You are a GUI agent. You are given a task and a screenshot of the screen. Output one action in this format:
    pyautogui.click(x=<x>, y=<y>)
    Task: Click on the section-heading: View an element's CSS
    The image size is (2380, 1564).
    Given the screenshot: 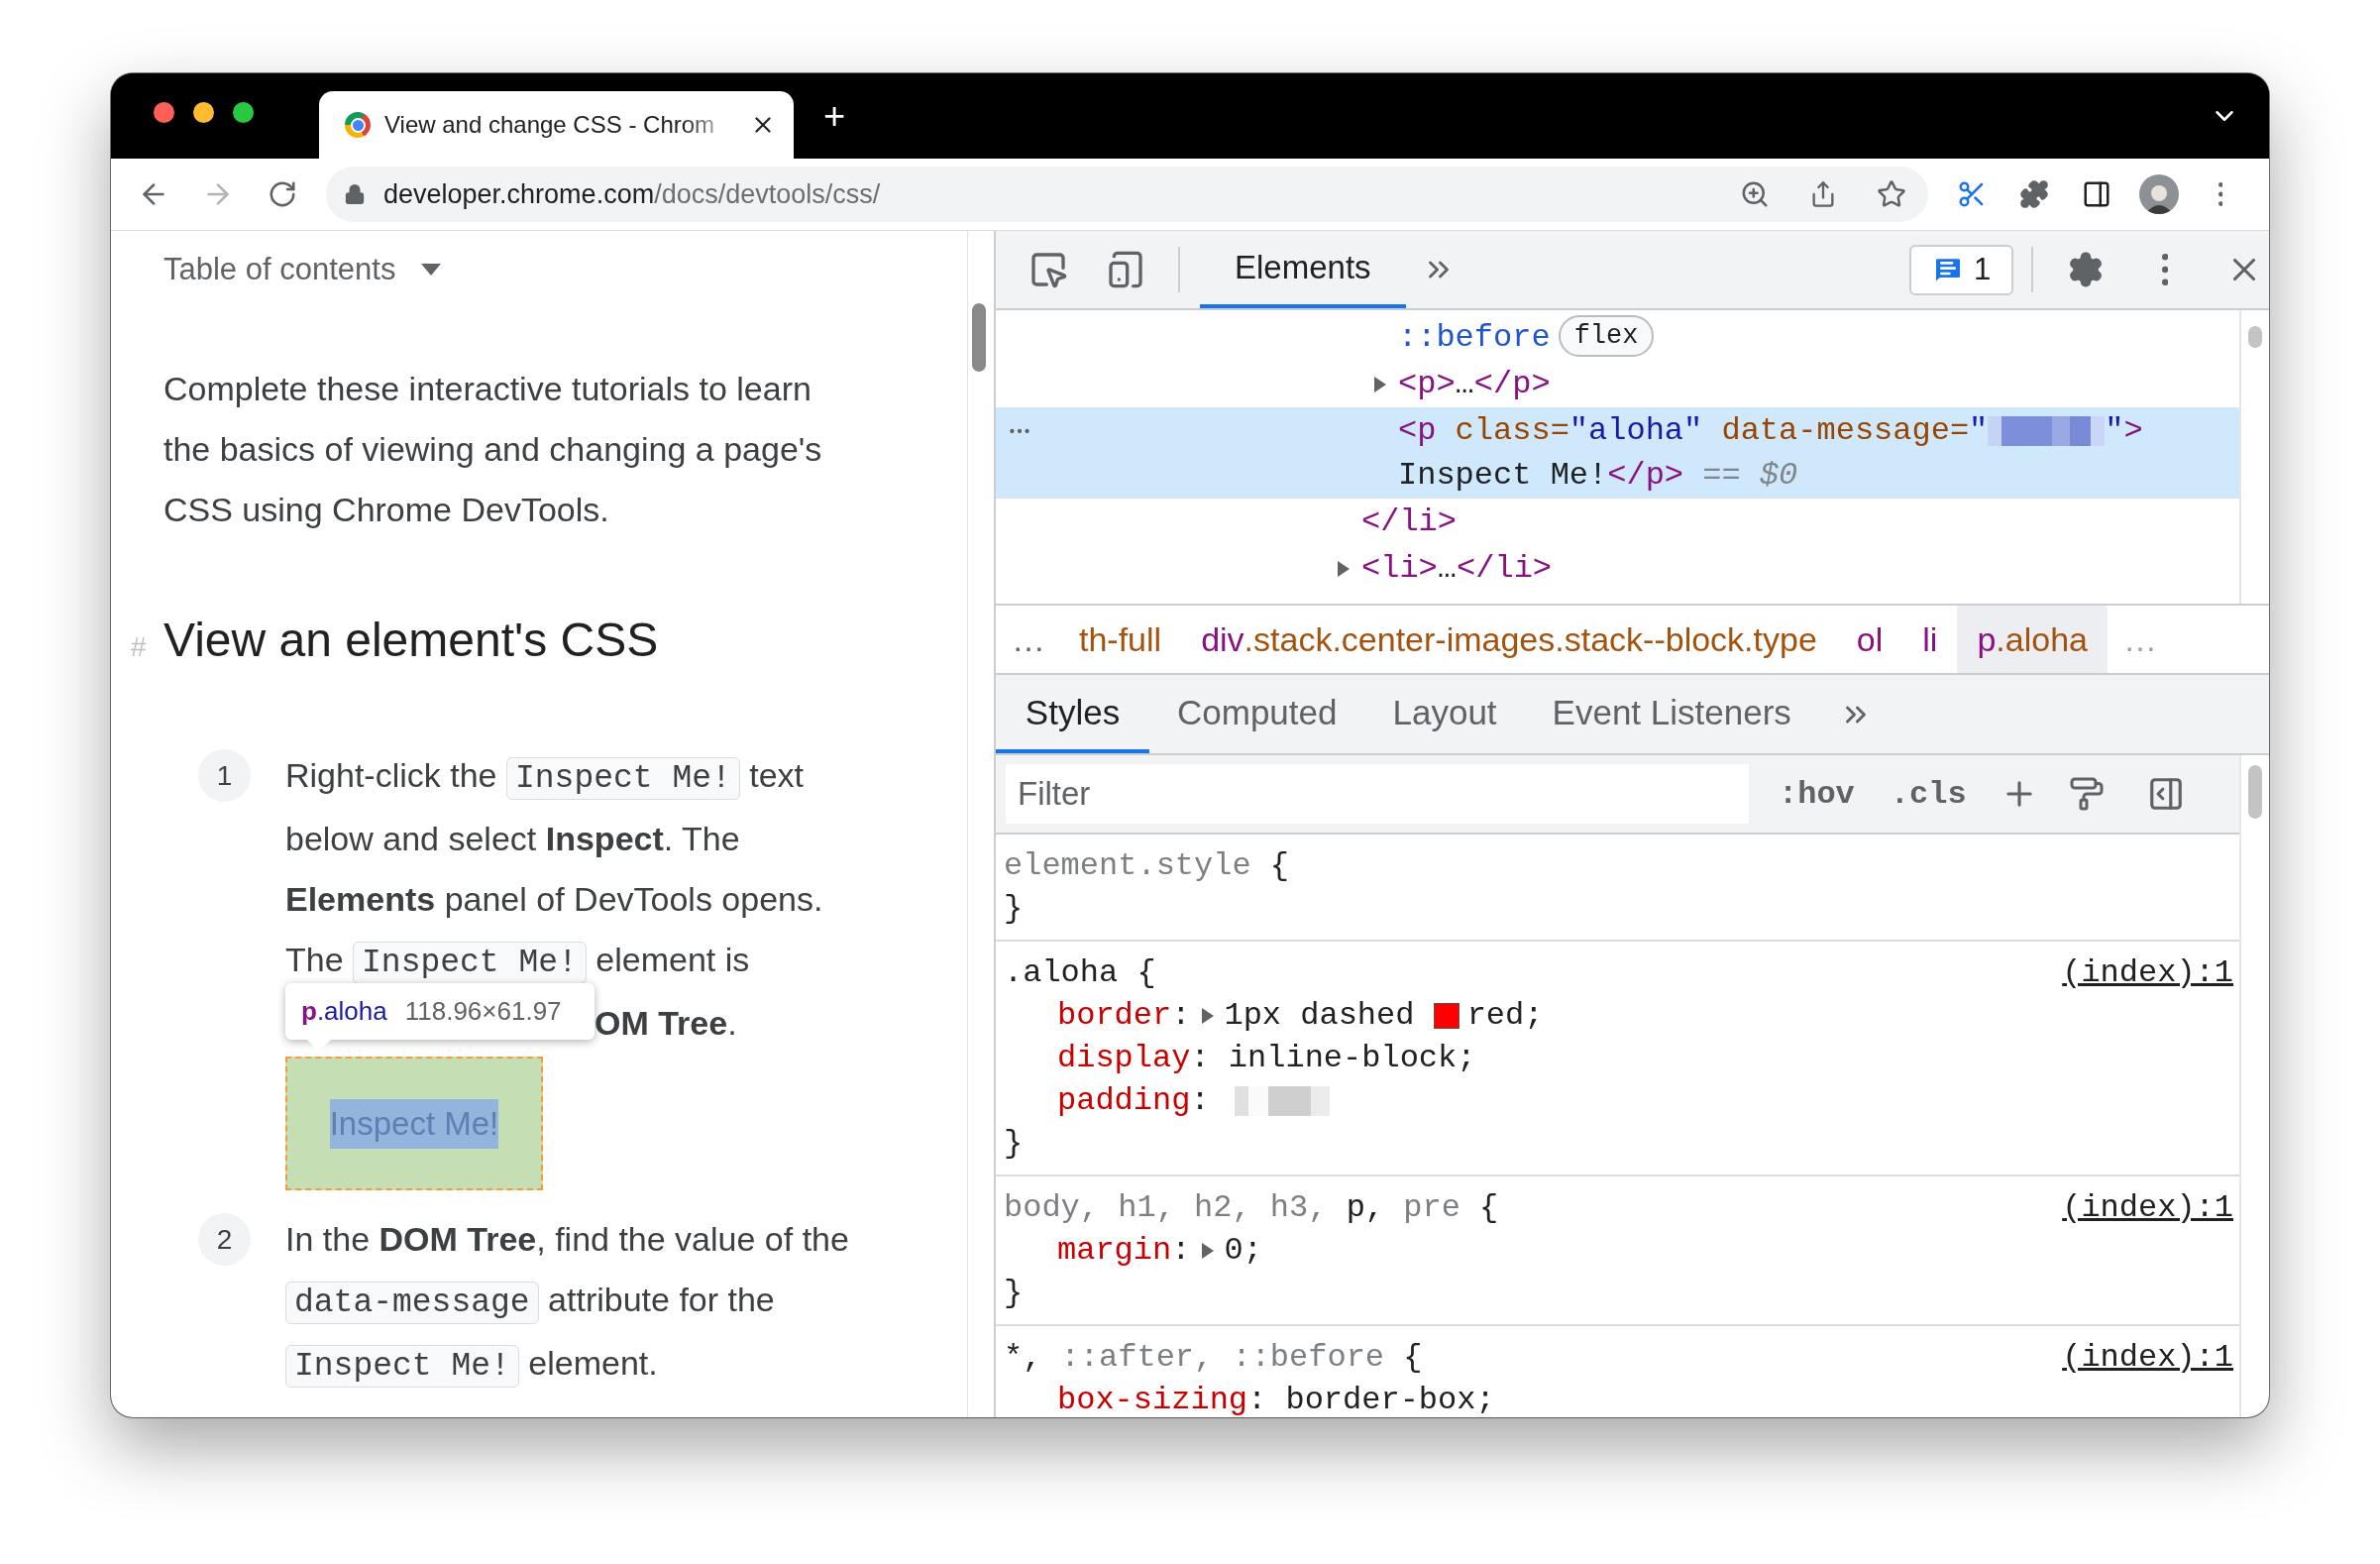 What is the action you would take?
    pyautogui.click(x=411, y=640)
    